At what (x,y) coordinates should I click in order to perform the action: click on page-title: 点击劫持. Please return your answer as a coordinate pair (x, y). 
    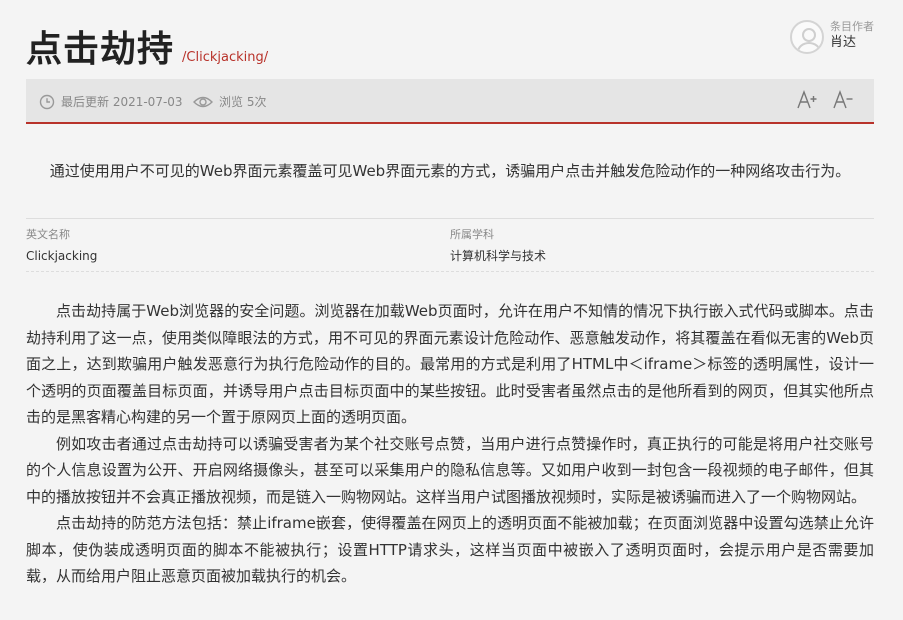
    Looking at the image, I should click on (100, 49).